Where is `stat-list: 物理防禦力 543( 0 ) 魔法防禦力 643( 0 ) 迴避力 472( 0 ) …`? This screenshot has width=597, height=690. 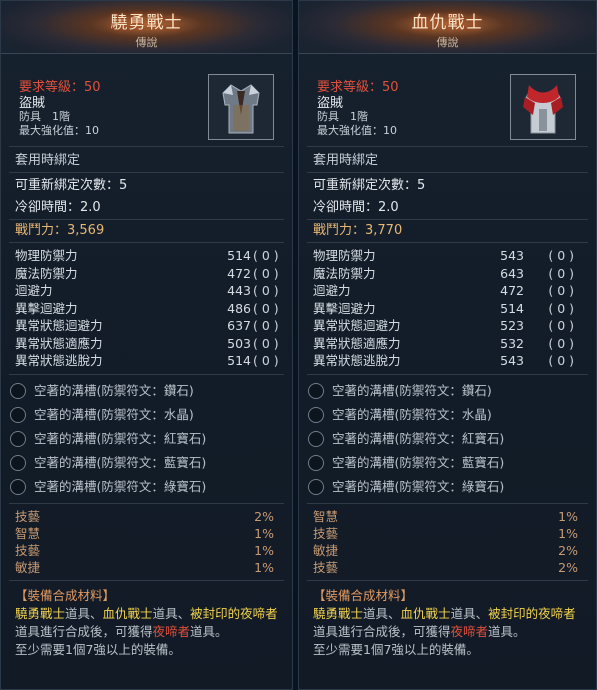 stat-list: 物理防禦力 543( 0 ) 魔法防禦力 643( 0 ) 迴避力 472( 0 ) … is located at coordinates (447, 308).